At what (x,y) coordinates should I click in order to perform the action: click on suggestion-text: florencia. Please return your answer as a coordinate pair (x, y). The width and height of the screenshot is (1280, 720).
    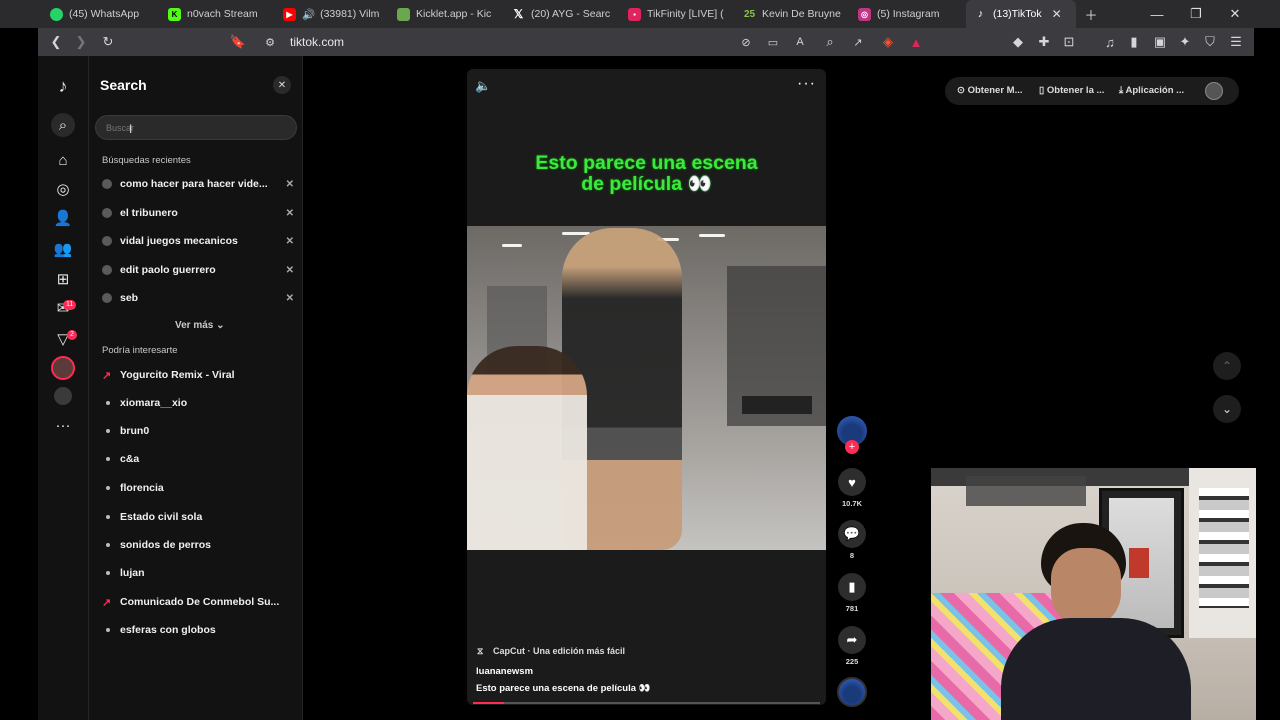
    Looking at the image, I should click on (142, 488).